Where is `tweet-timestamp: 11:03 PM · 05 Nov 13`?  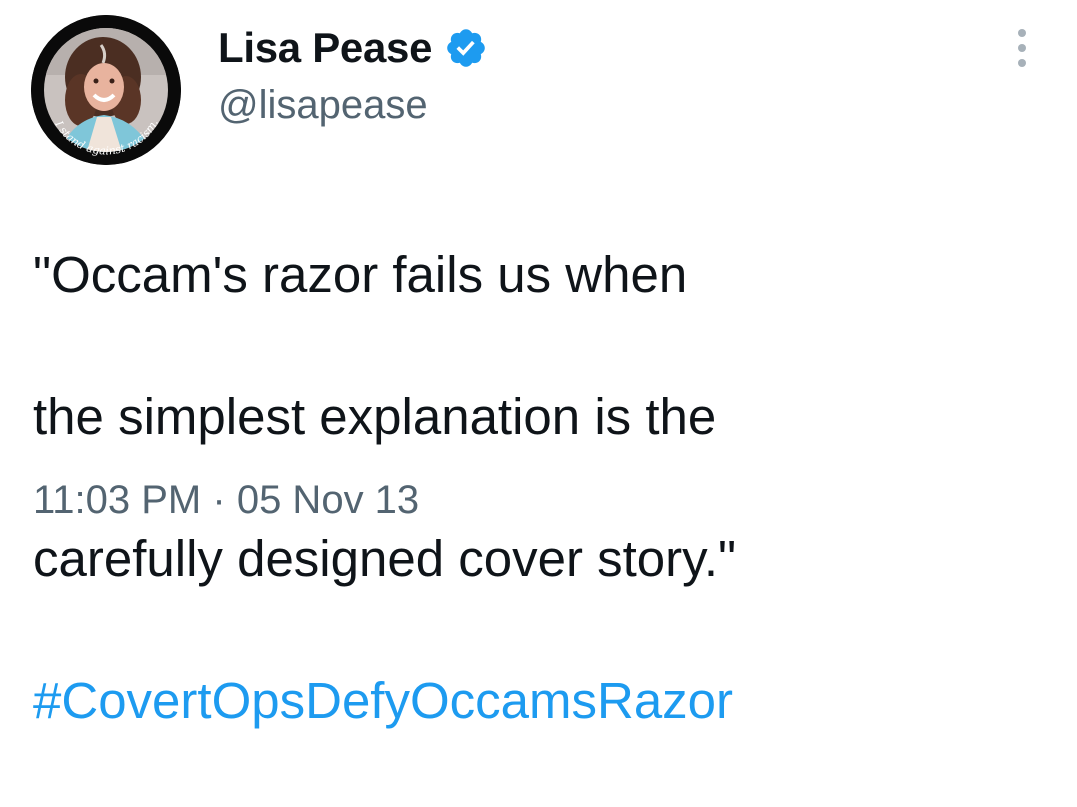 tweet-timestamp: 11:03 PM · 05 Nov 13 is located at coordinates (226, 500).